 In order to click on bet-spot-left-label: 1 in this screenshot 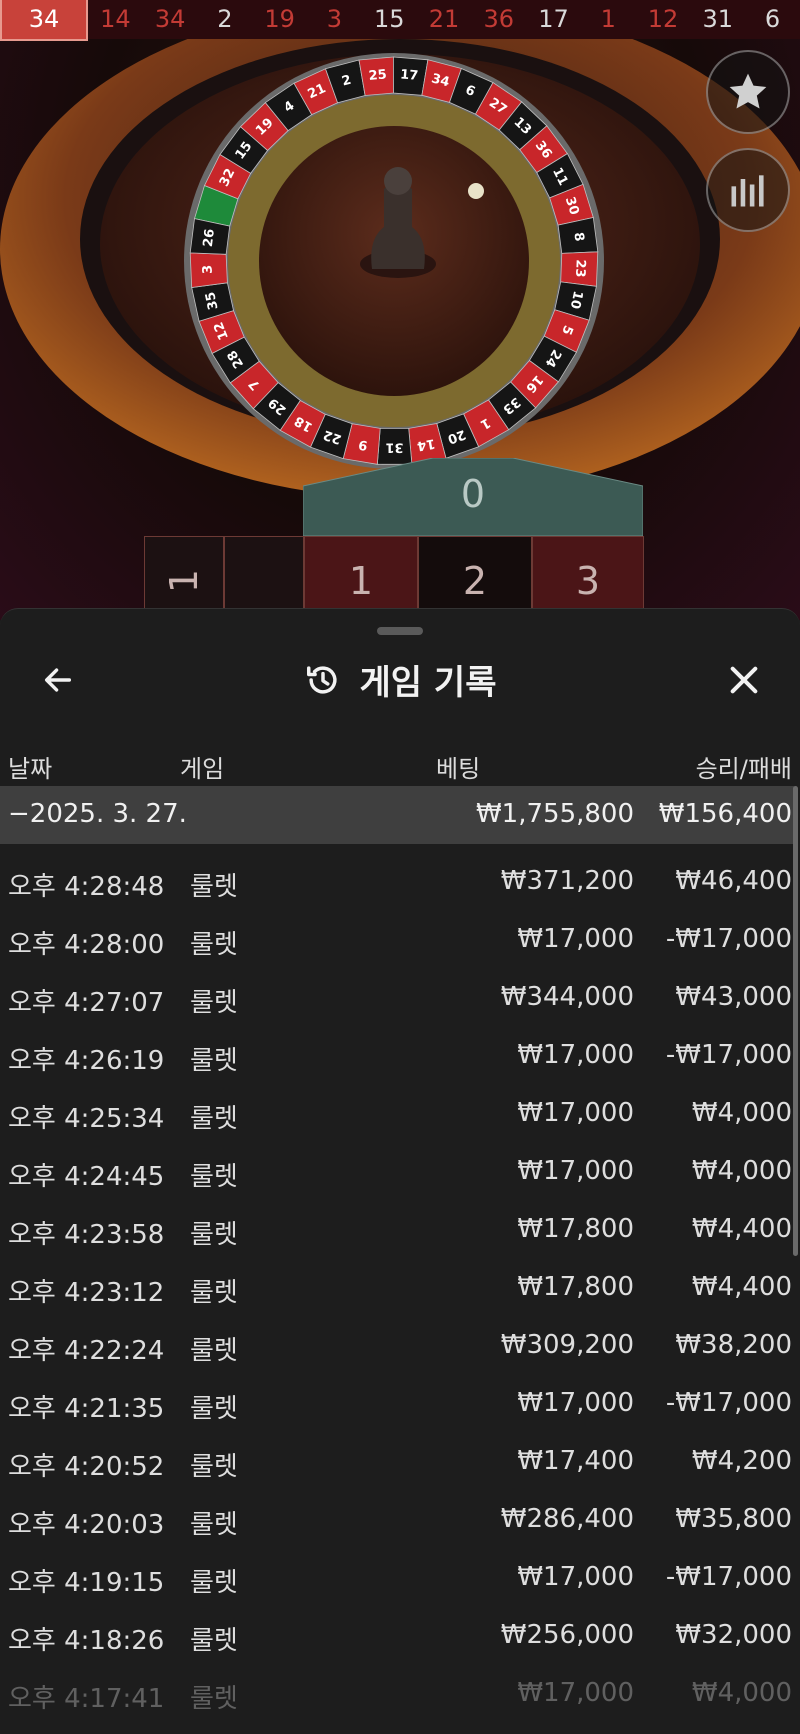, I will do `click(184, 581)`.